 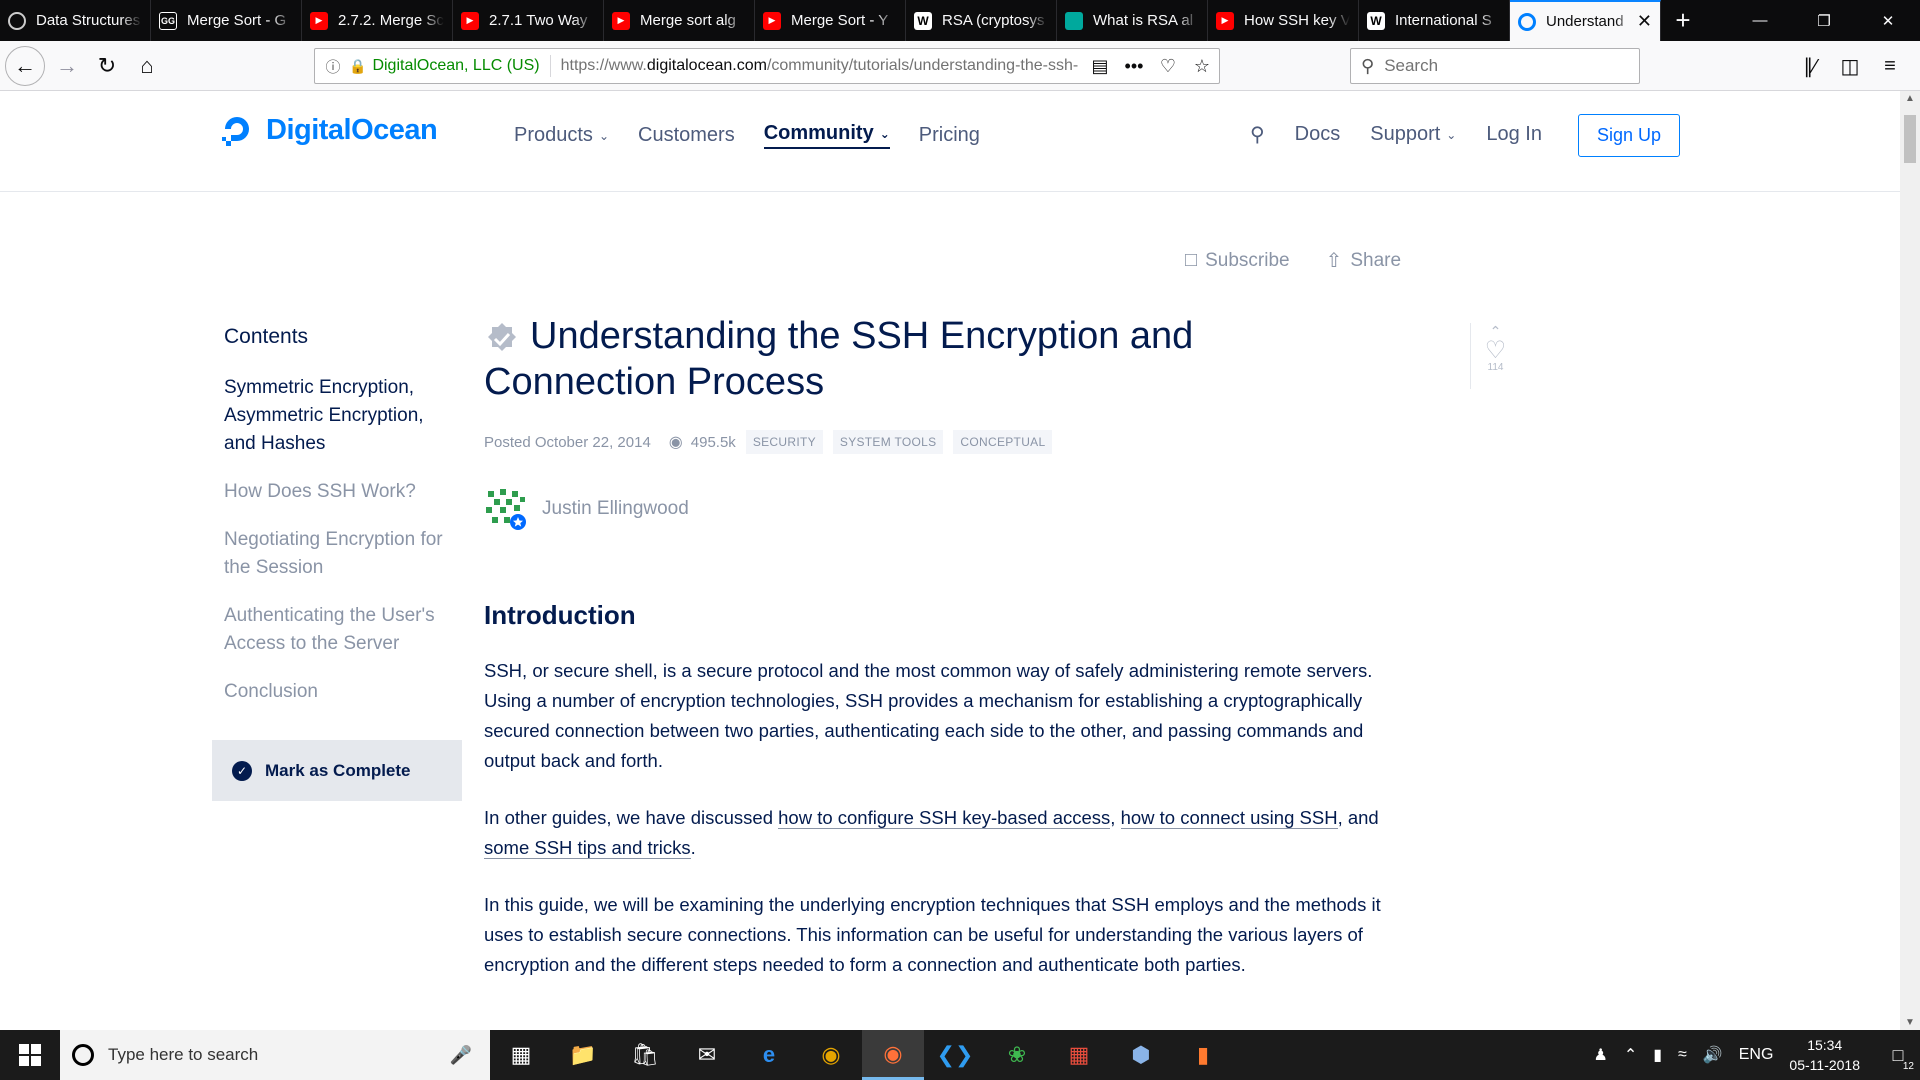 I want to click on share-button: ⇧ Share, so click(x=1363, y=260).